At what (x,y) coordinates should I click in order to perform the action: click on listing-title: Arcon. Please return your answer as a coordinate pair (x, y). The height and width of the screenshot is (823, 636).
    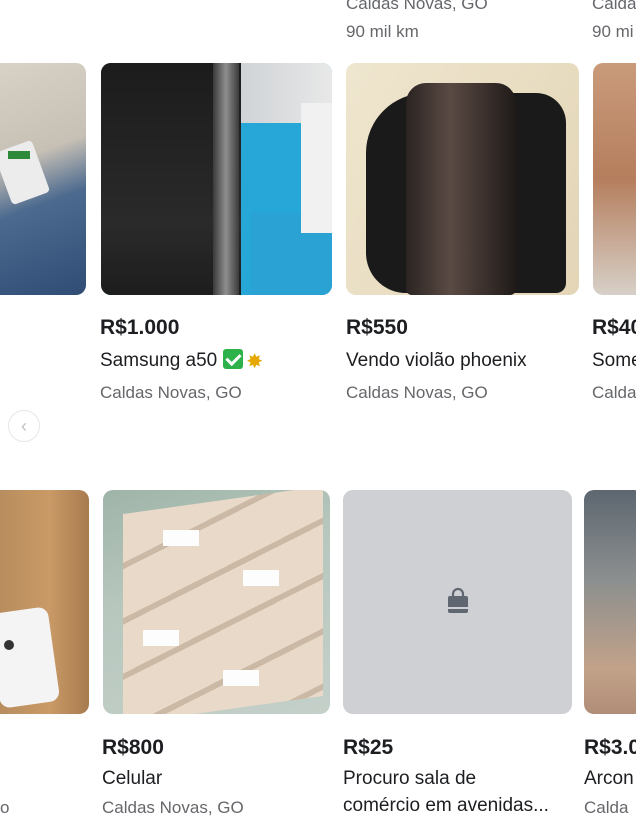
    Looking at the image, I should click on (609, 778).